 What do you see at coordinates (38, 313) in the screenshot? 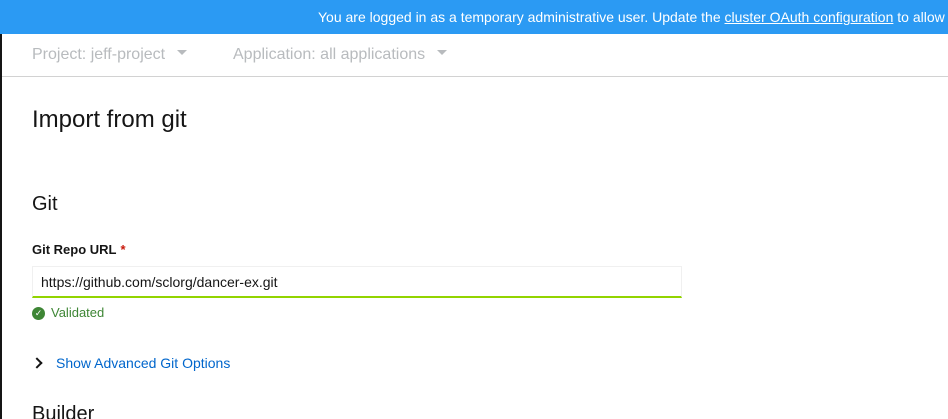
I see `check-circle-icon: ✓` at bounding box center [38, 313].